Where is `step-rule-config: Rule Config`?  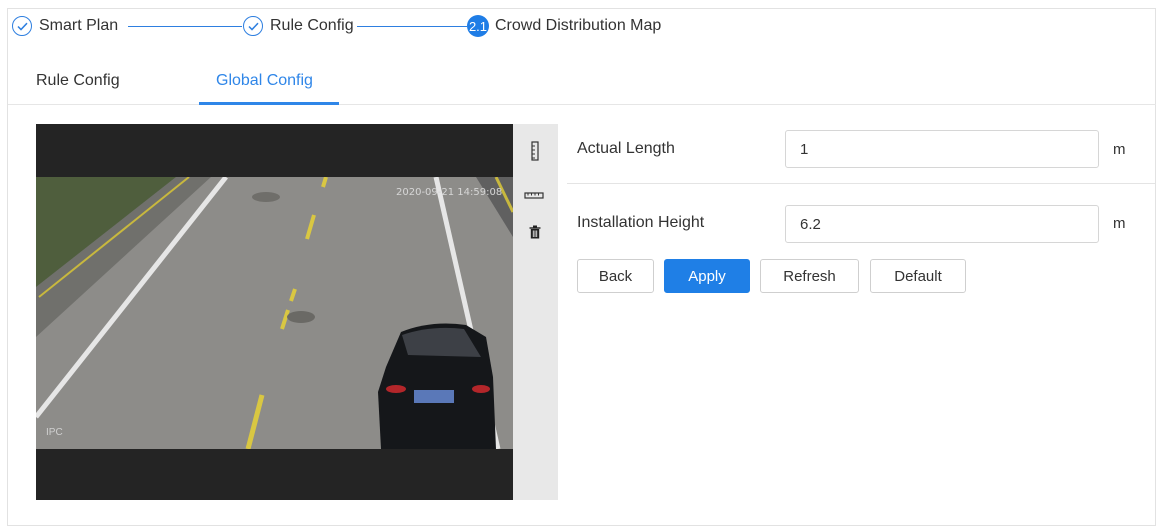 step-rule-config: Rule Config is located at coordinates (298, 26).